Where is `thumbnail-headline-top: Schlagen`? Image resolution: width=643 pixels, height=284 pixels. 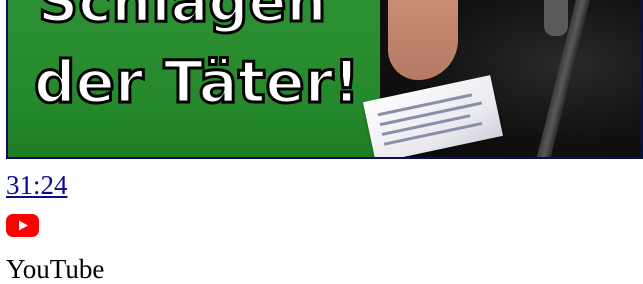 thumbnail-headline-top: Schlagen is located at coordinates (181, 18).